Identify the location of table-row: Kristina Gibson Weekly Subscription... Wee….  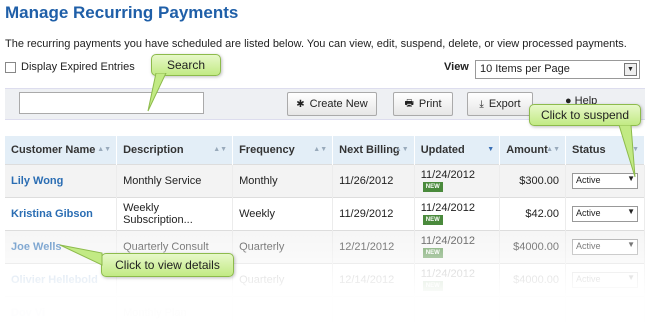
(325, 213).